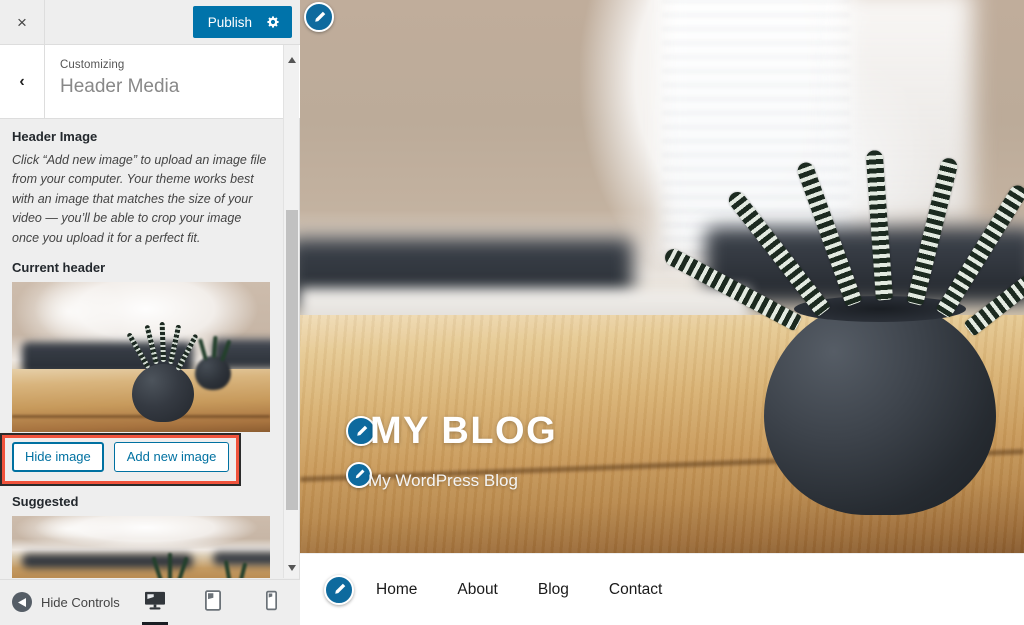 This screenshot has width=1024, height=625. Describe the element at coordinates (45, 501) in the screenshot. I see `suggested-label: Suggested` at that location.